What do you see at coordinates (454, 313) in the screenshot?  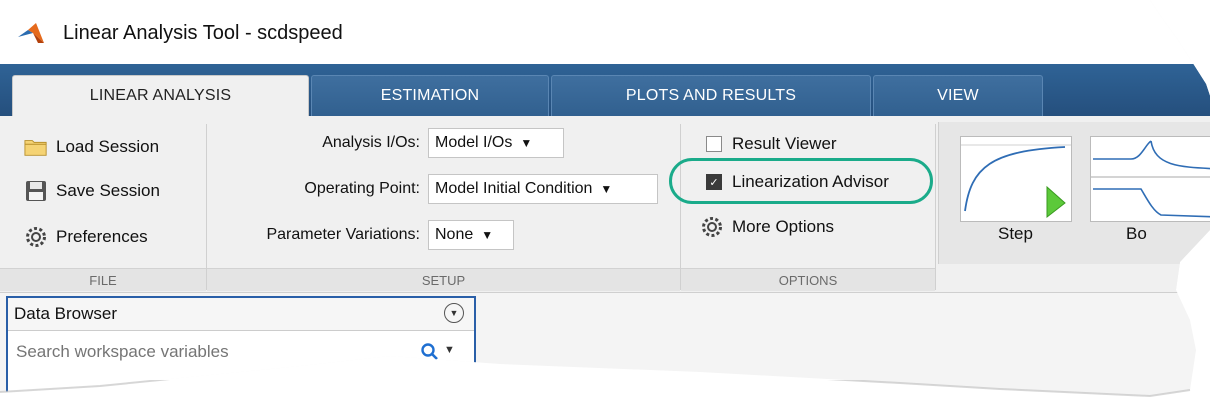 I see `panel-menu-icon: ▼` at bounding box center [454, 313].